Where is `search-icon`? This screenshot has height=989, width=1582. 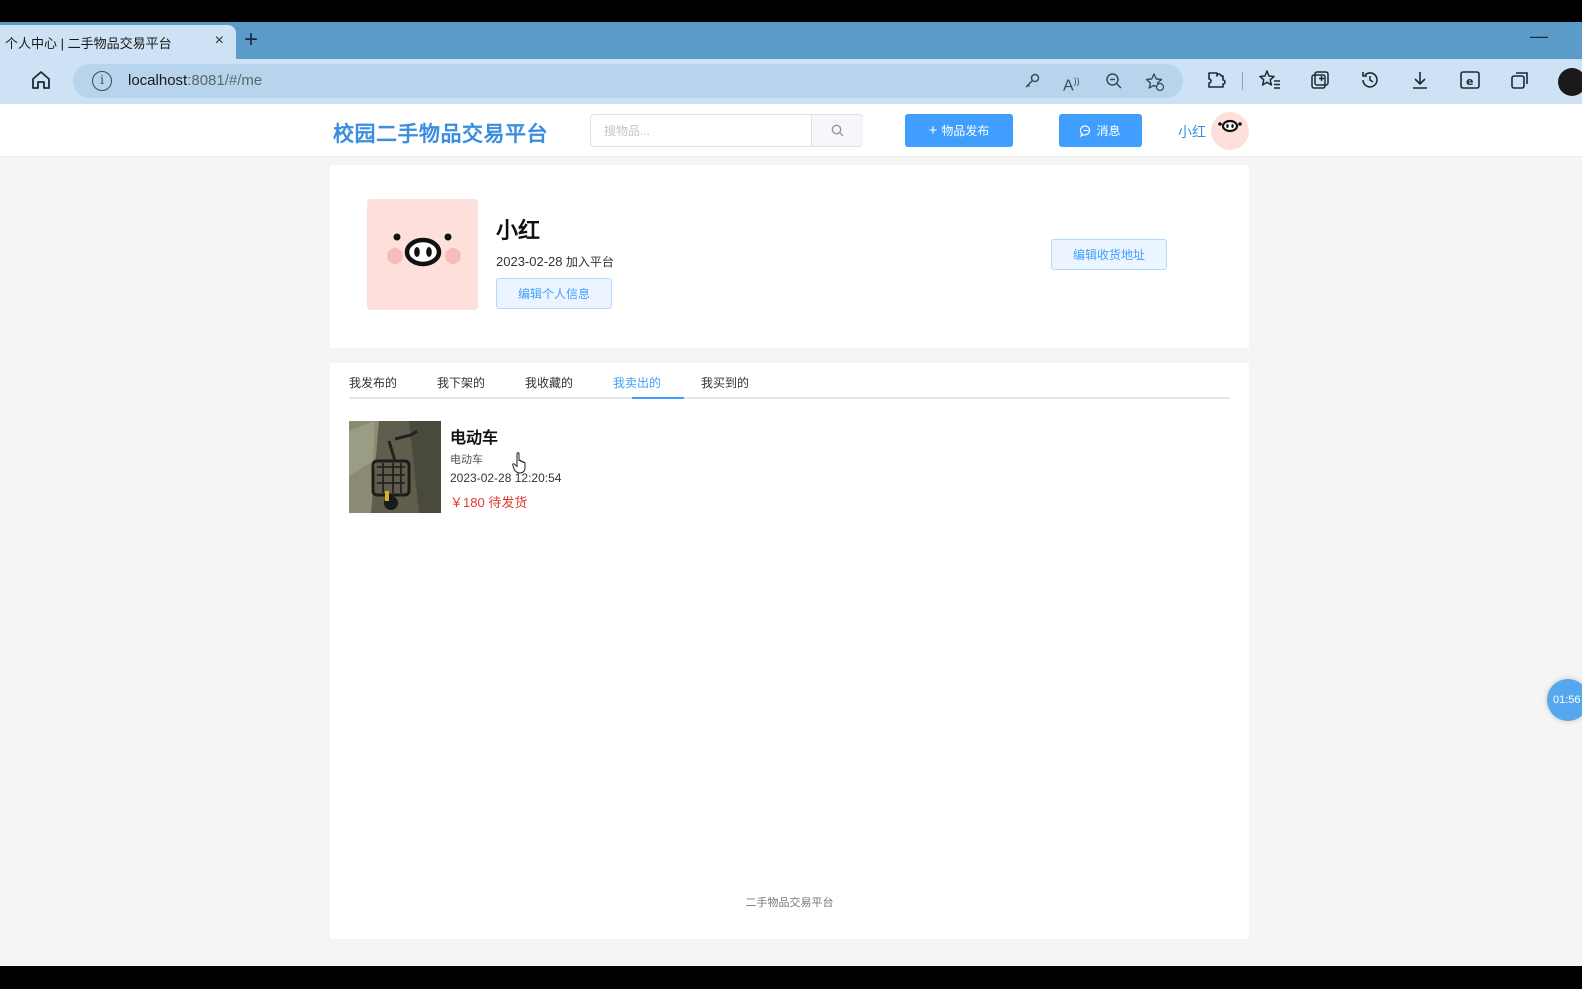 search-icon is located at coordinates (837, 130).